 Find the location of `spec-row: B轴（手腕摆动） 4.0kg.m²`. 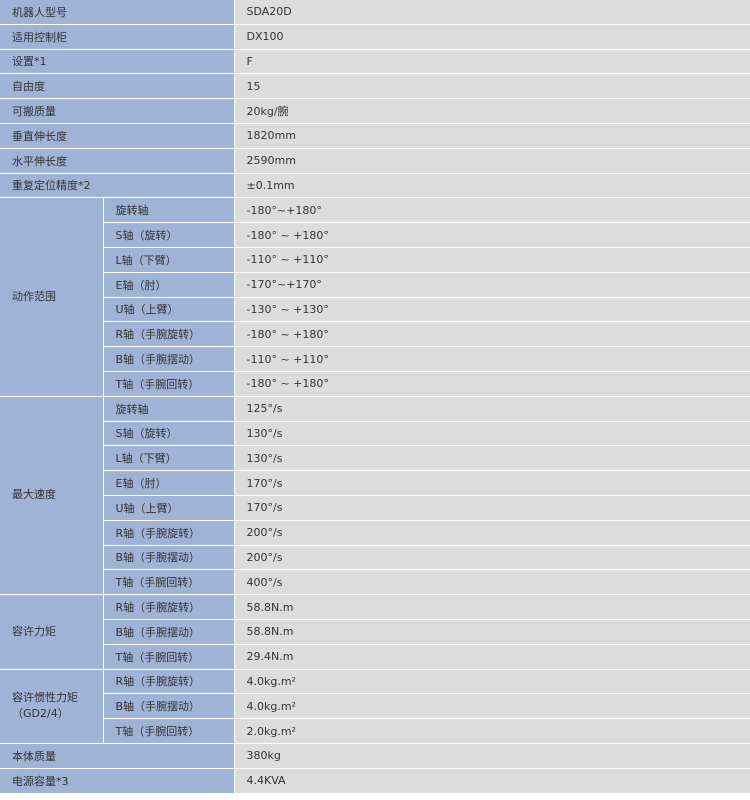

spec-row: B轴（手腕摆动） 4.0kg.m² is located at coordinates (375, 706).